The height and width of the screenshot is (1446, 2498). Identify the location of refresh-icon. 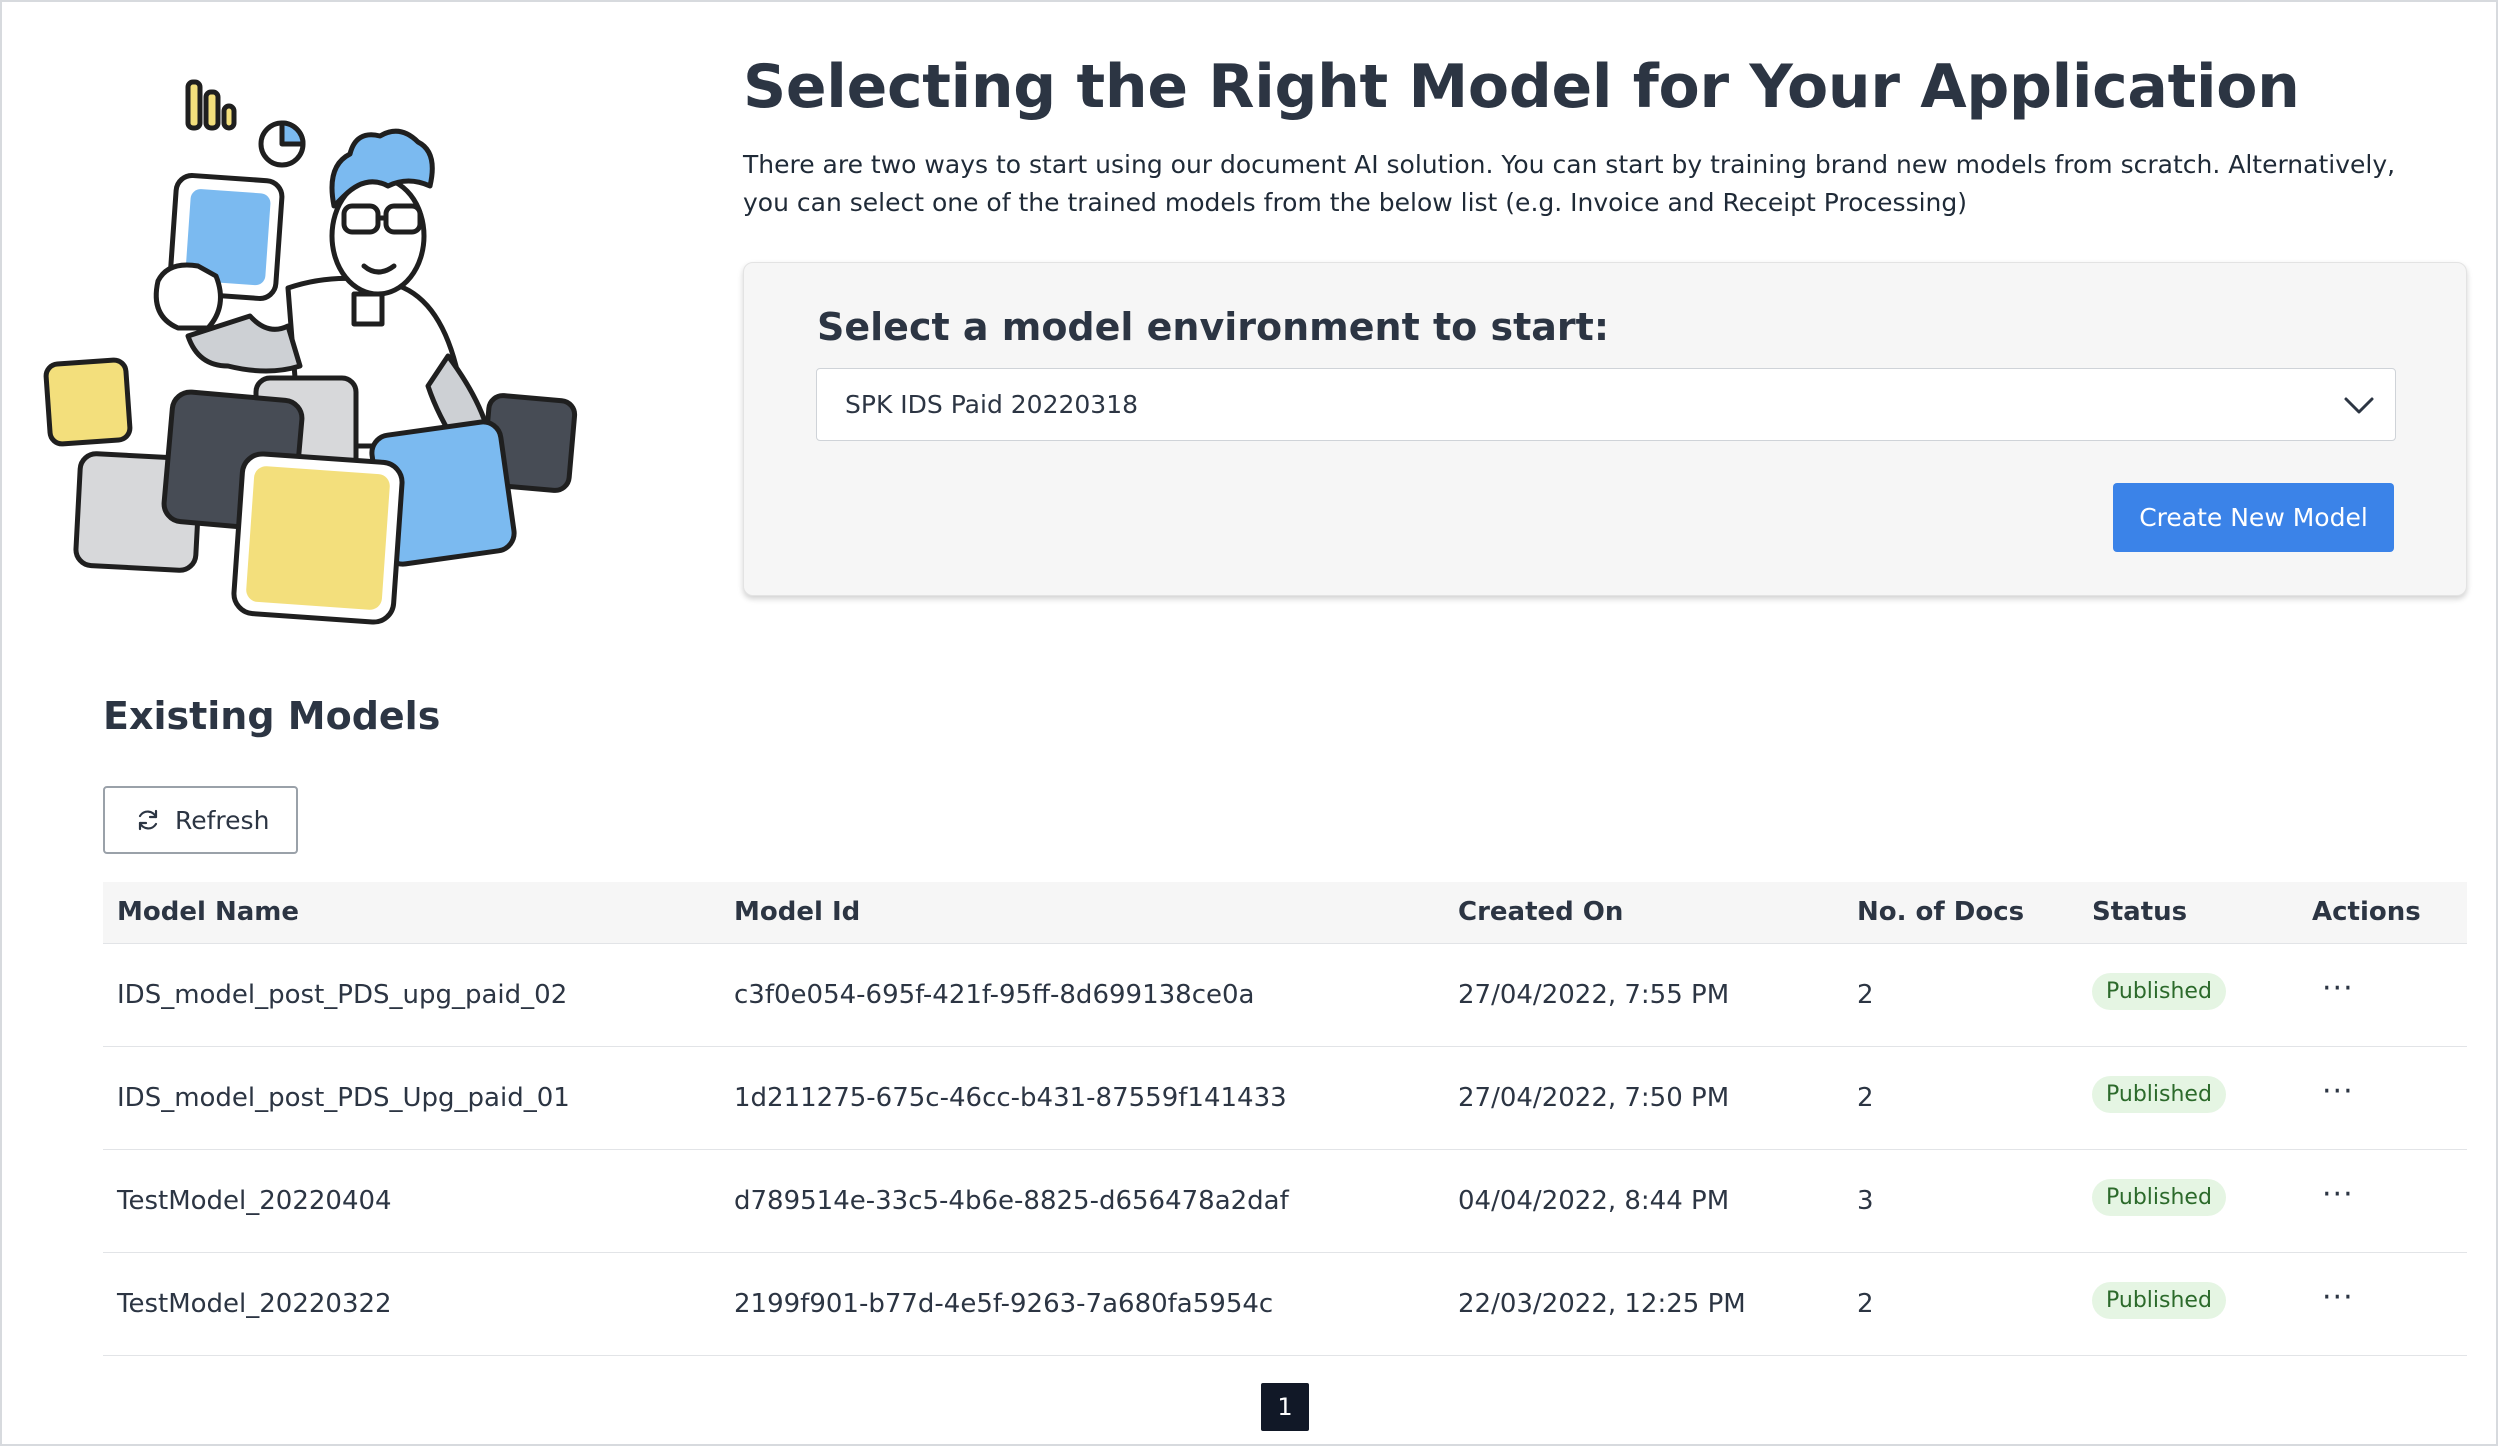
(148, 820).